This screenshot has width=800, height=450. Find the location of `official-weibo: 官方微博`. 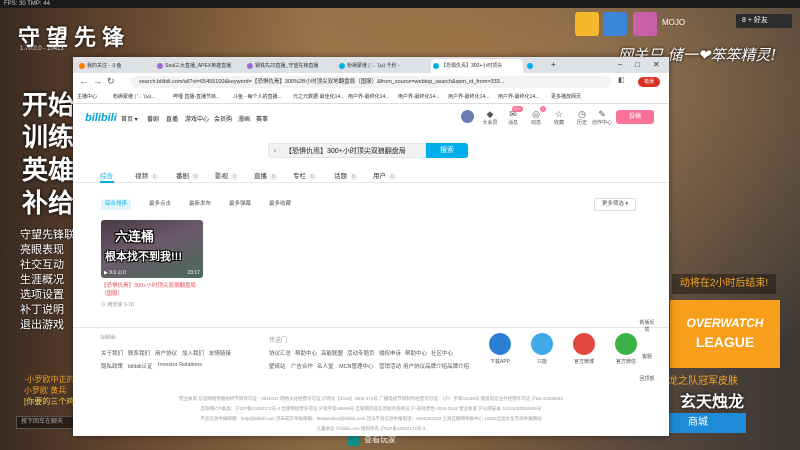

official-weibo: 官方微博 is located at coordinates (584, 349).